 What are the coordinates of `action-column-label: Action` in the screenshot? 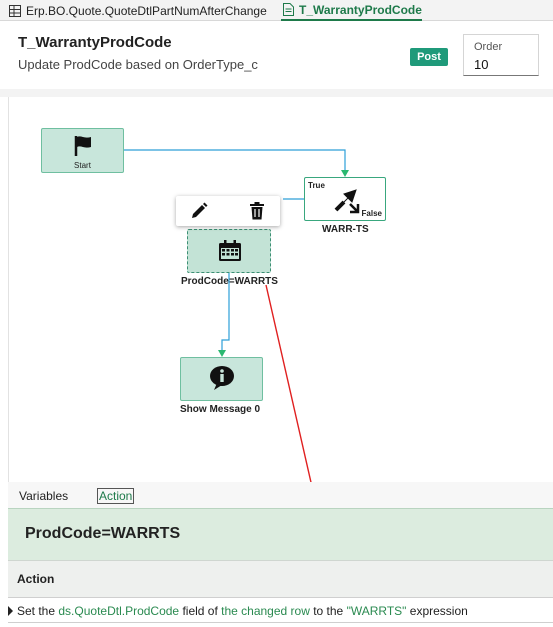 It's located at (36, 579).